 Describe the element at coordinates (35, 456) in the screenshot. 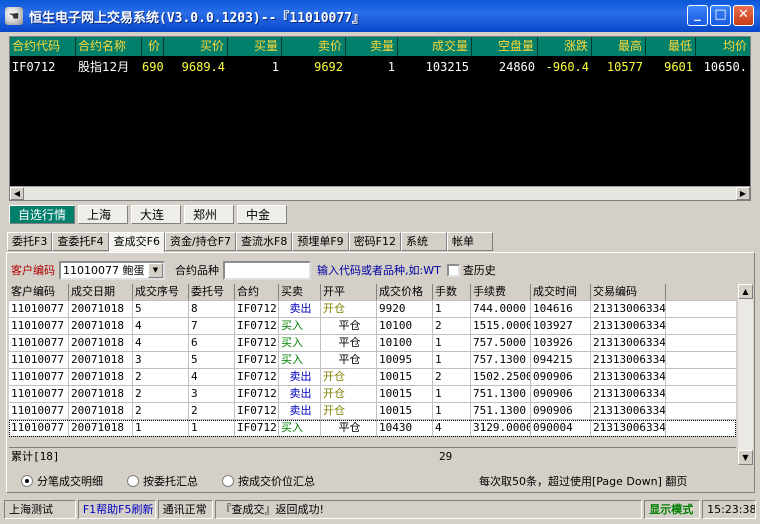

I see `summary-count: 累计[18]` at that location.